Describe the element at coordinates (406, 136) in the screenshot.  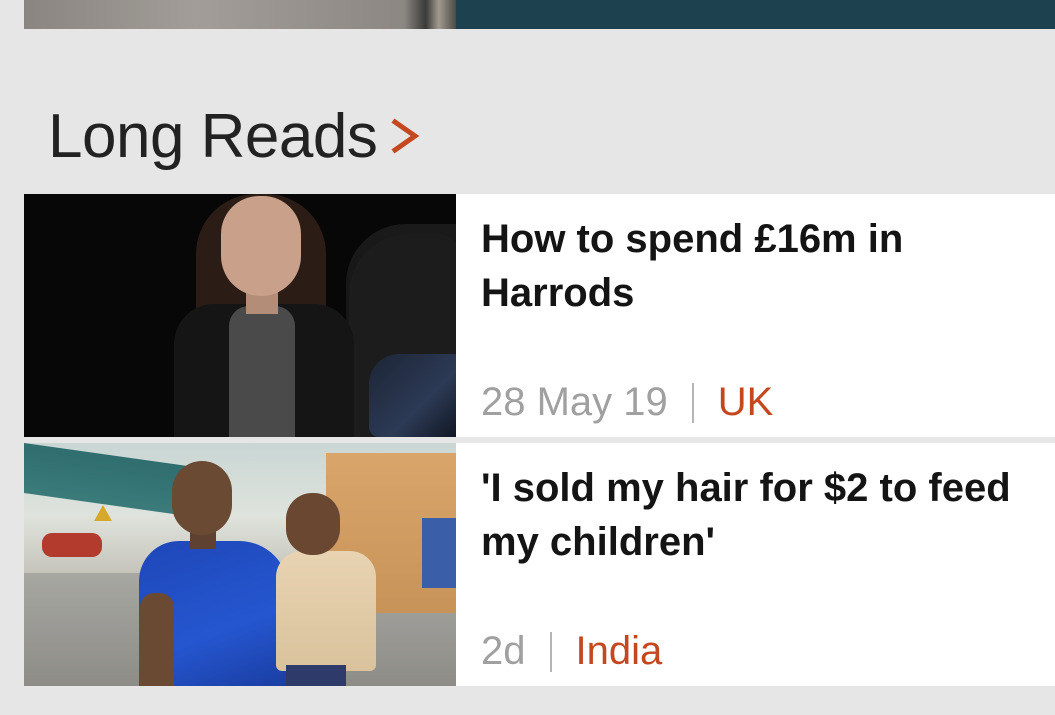
I see `chevron-right-icon` at that location.